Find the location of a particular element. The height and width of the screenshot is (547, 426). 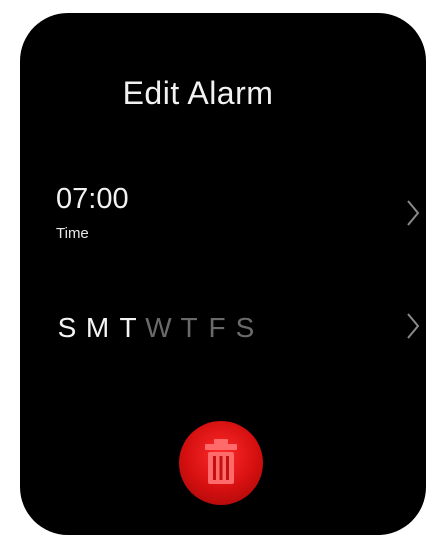

time-row: 07:00 Time is located at coordinates (223, 213).